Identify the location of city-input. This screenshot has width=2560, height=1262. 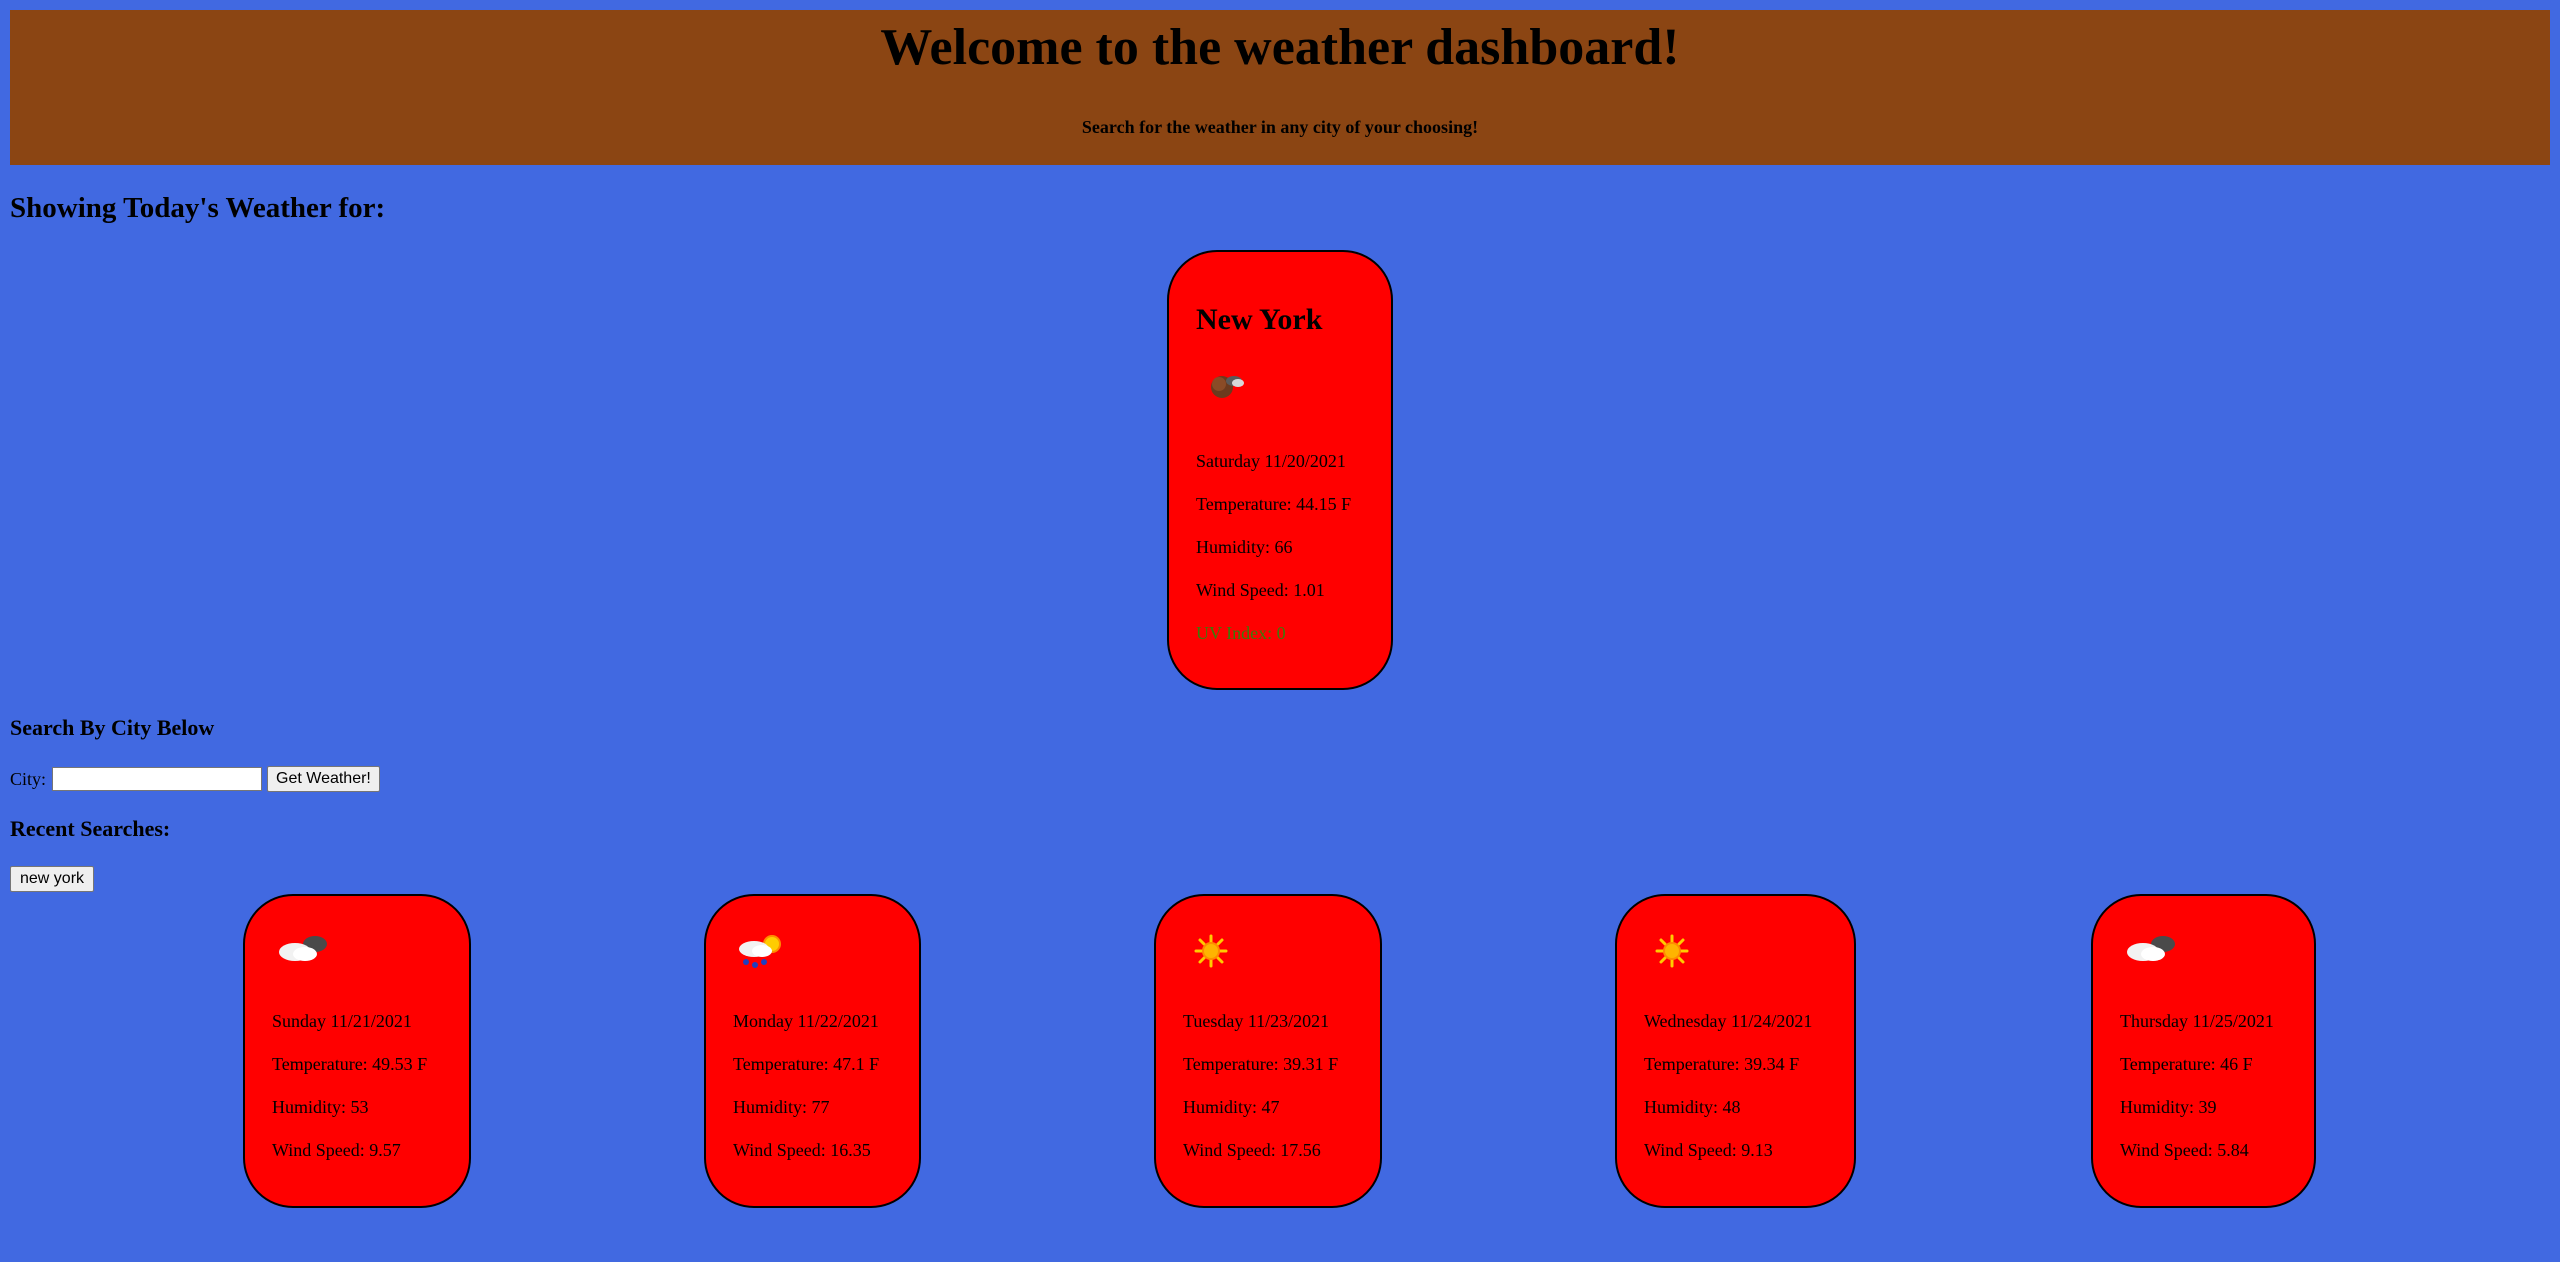
(157, 779).